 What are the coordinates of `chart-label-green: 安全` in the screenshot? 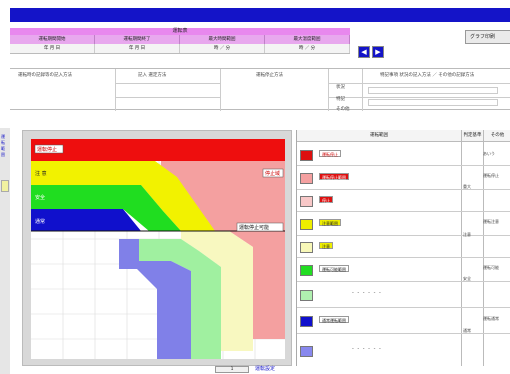 It's located at (40, 197).